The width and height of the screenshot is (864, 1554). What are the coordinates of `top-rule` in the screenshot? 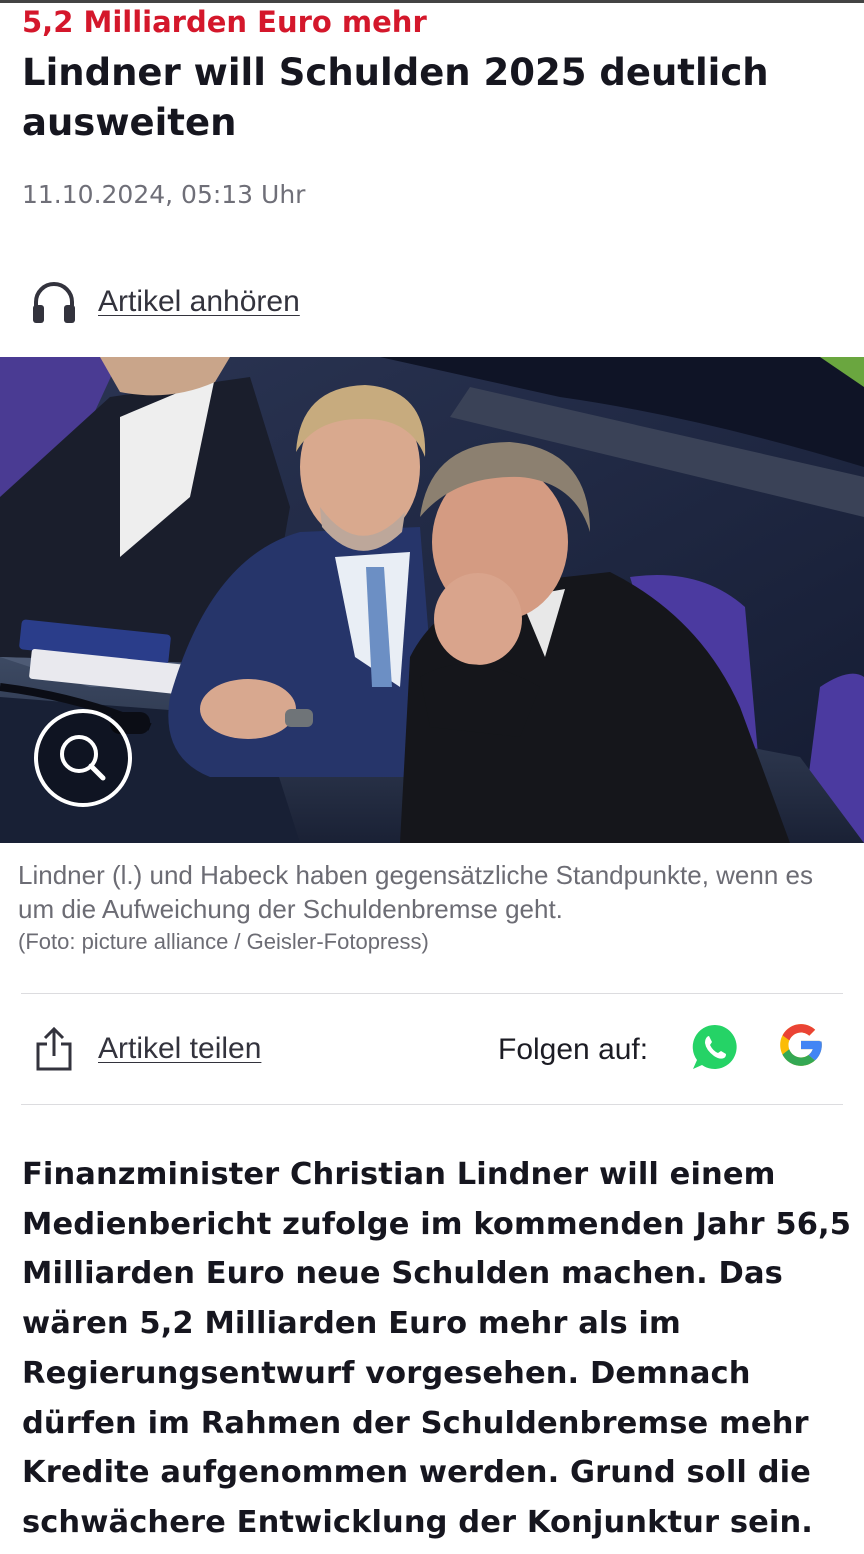 It's located at (432, 1).